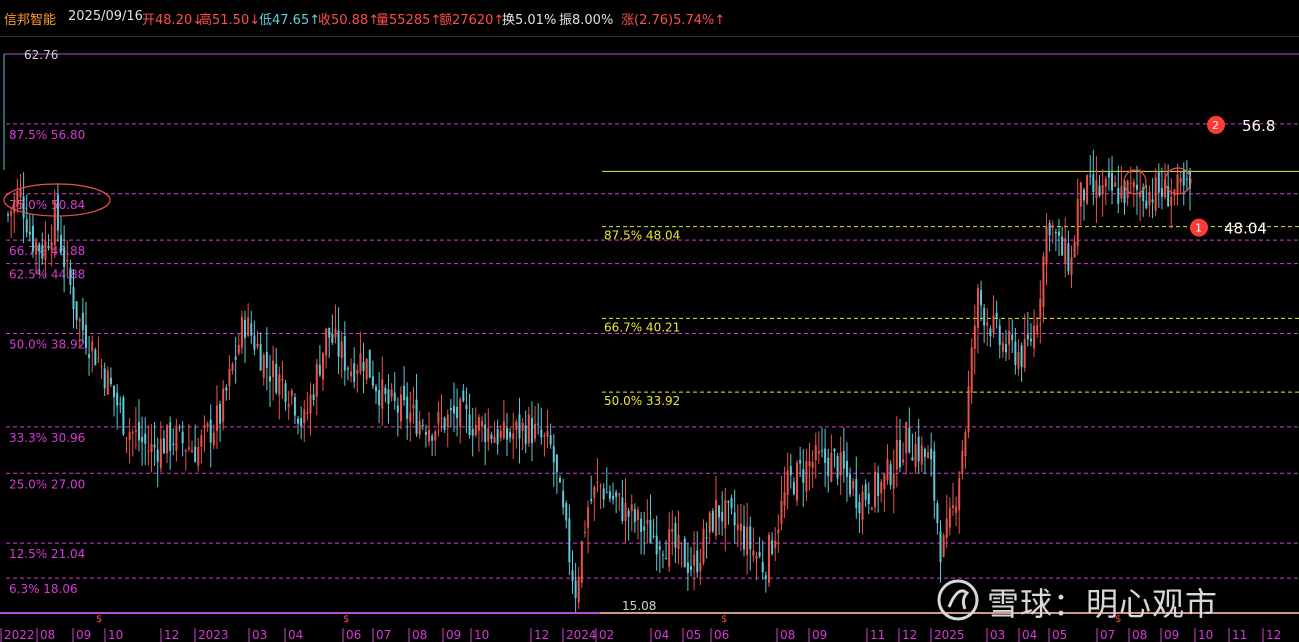 The height and width of the screenshot is (642, 1299). What do you see at coordinates (1258, 126) in the screenshot?
I see `target-value-label: 56.8` at bounding box center [1258, 126].